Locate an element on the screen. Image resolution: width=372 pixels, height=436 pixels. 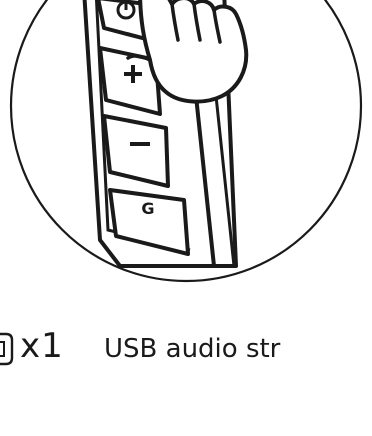
usb-plug-icon is located at coordinates (7, 349).